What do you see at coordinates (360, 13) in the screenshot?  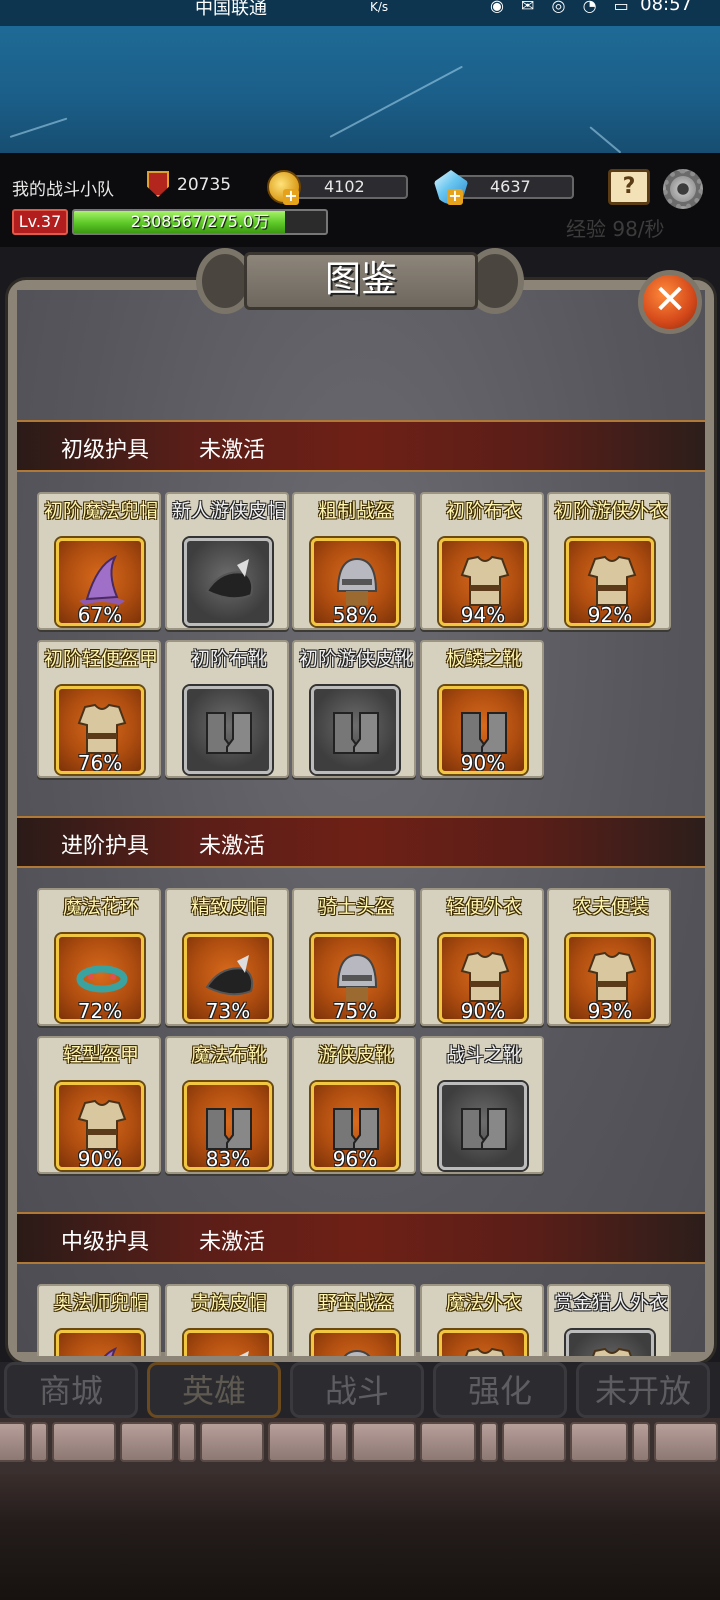 I see `status-bar: 中国联通 K/s ◉ ✉ ◎ ◔ ▭ 08:57` at bounding box center [360, 13].